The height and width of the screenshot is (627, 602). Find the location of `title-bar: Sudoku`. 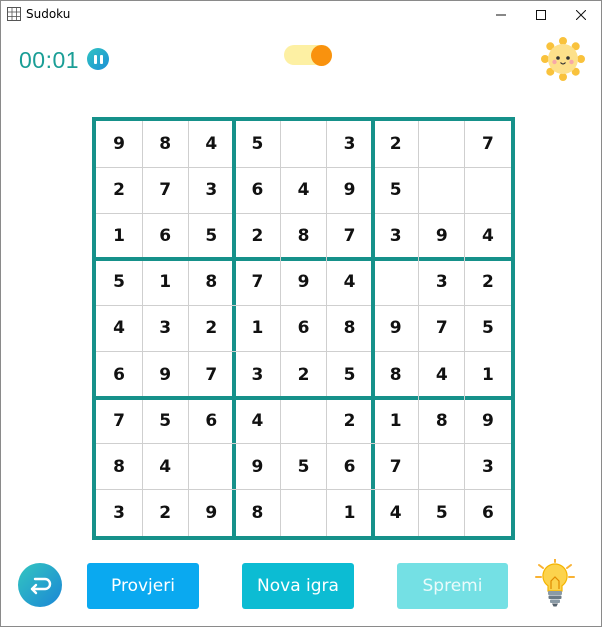

title-bar: Sudoku is located at coordinates (301, 15).